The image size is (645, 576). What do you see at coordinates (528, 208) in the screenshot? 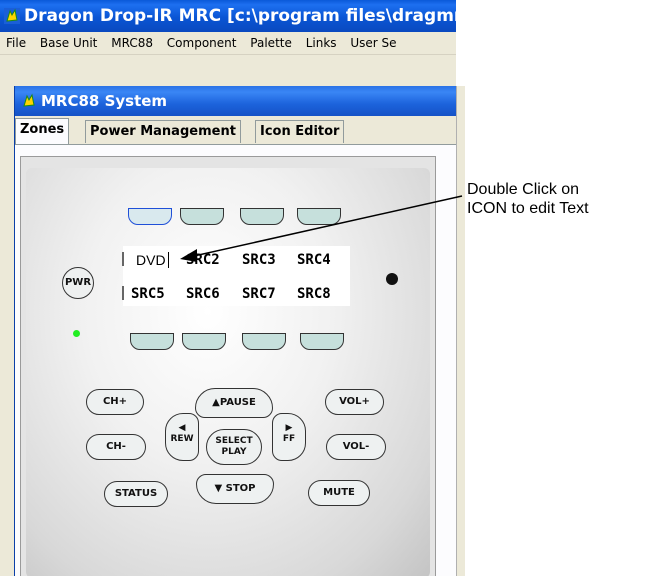
I see `annotation-line-2: ICON to edit Text` at bounding box center [528, 208].